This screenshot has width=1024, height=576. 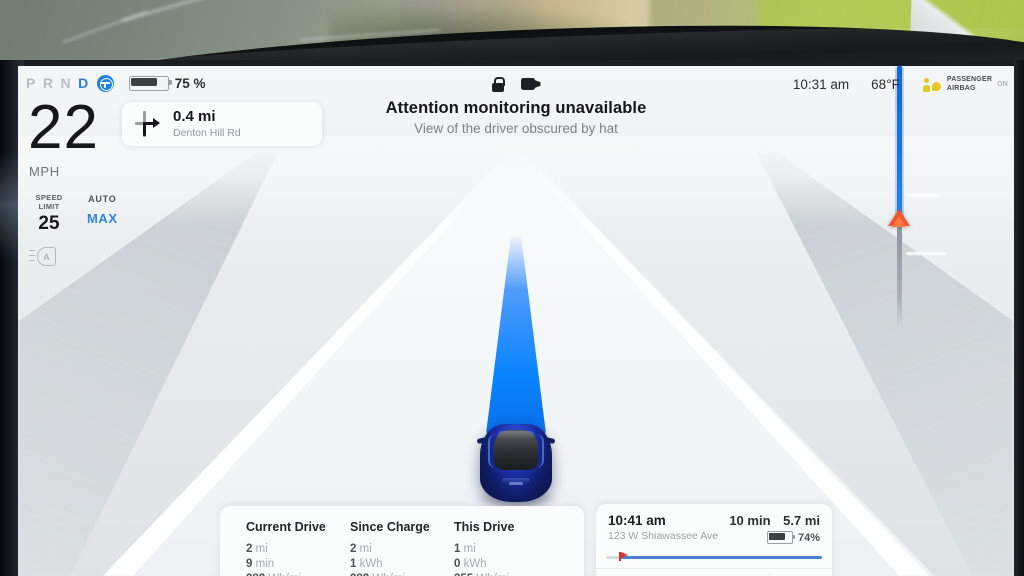 I want to click on trip-column-header: This Drive, so click(x=484, y=527).